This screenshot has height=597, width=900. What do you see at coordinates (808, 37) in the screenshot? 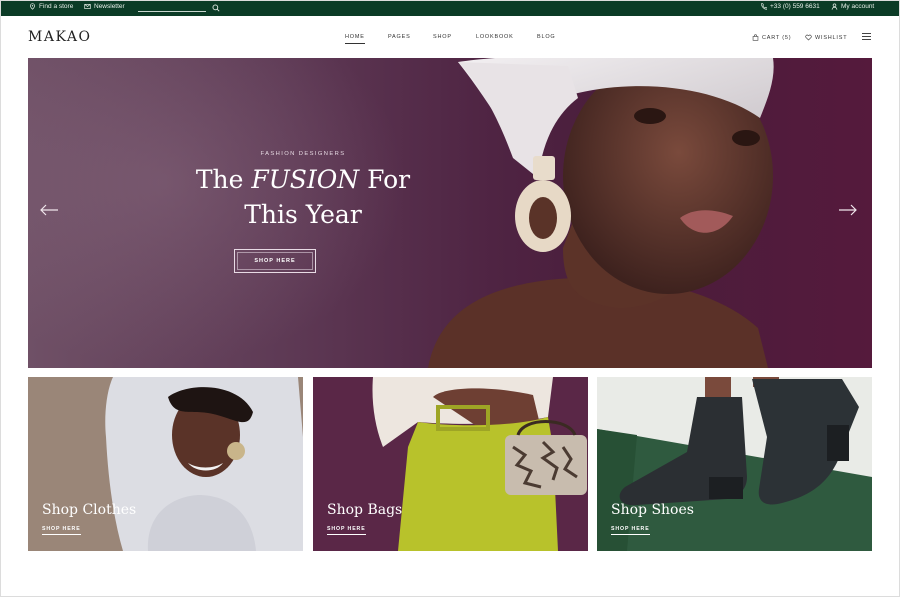
I see `heart-icon` at bounding box center [808, 37].